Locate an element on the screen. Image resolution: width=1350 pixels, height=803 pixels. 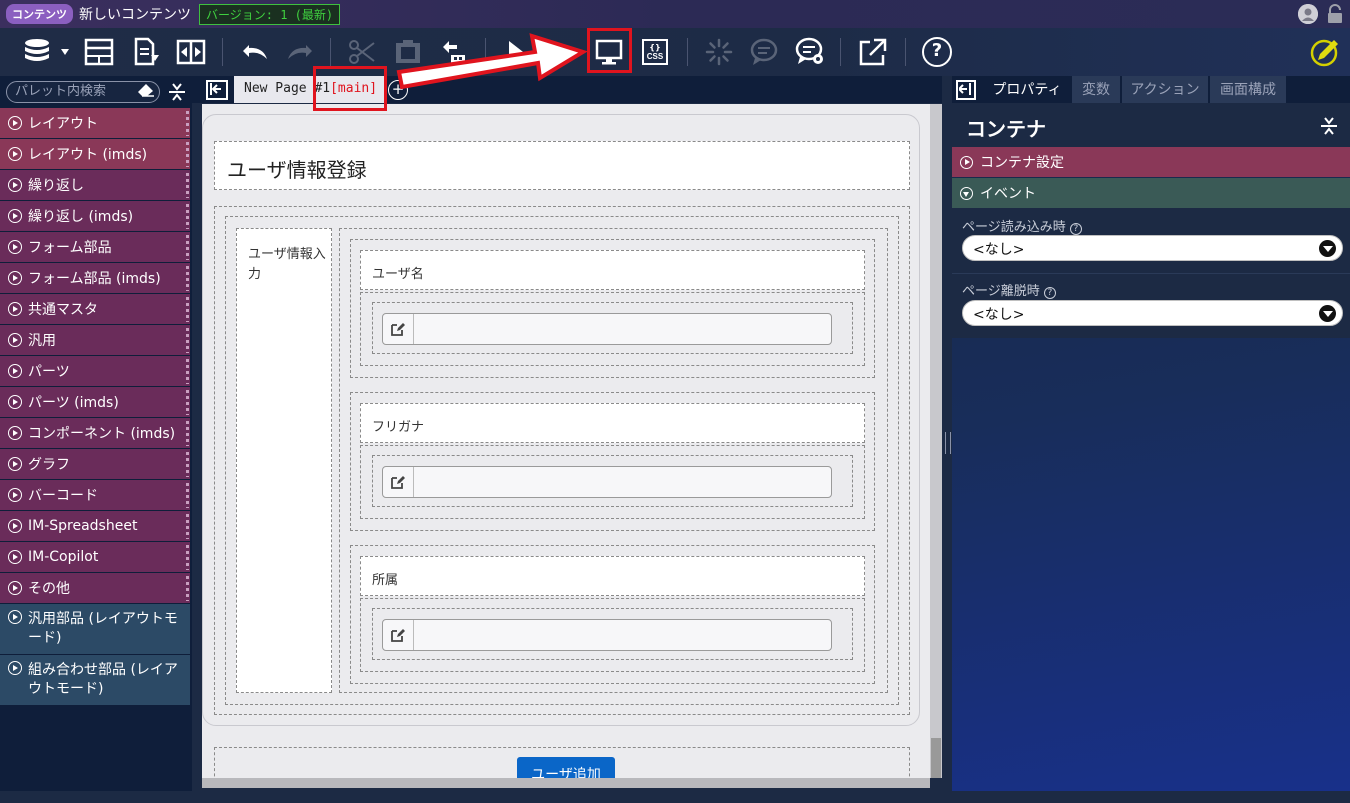
collapse-properties-icon is located at coordinates (966, 90).